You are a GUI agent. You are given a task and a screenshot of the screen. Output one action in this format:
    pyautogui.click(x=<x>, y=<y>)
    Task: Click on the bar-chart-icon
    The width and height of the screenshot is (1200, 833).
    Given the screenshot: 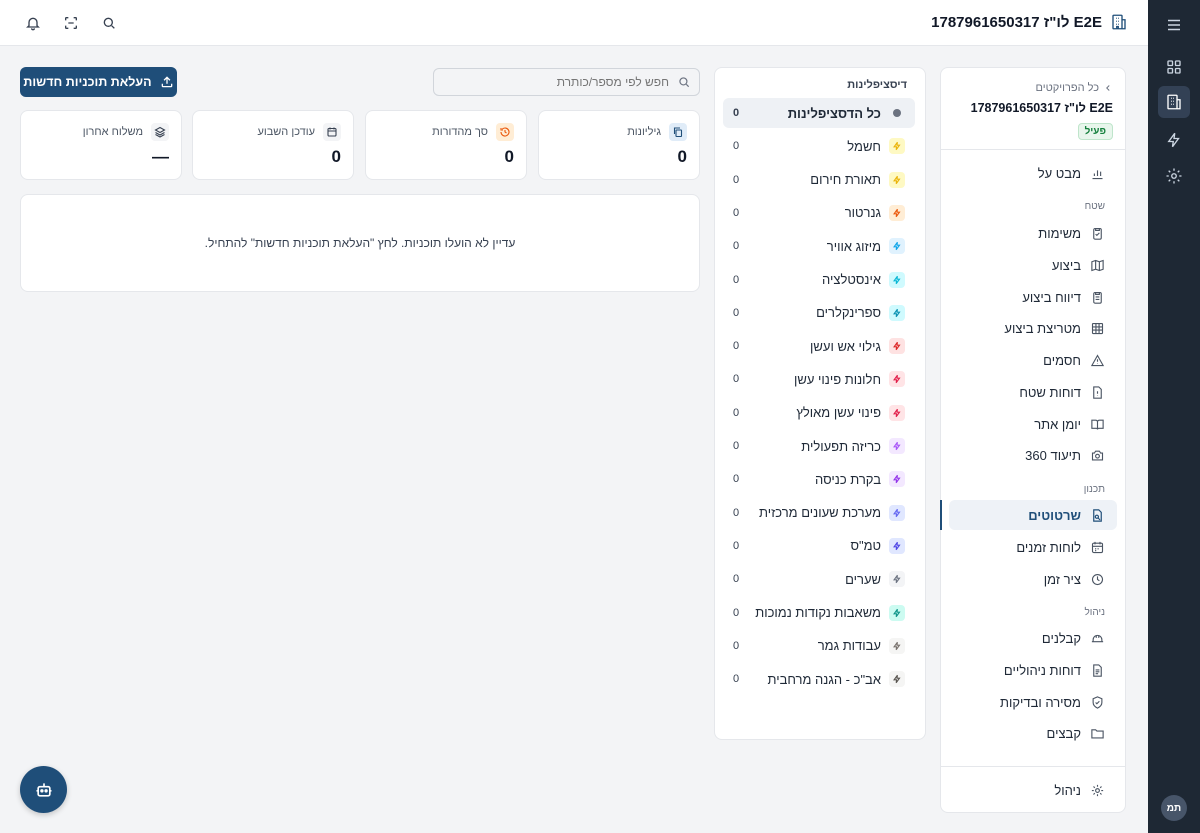 What is the action you would take?
    pyautogui.click(x=1097, y=173)
    